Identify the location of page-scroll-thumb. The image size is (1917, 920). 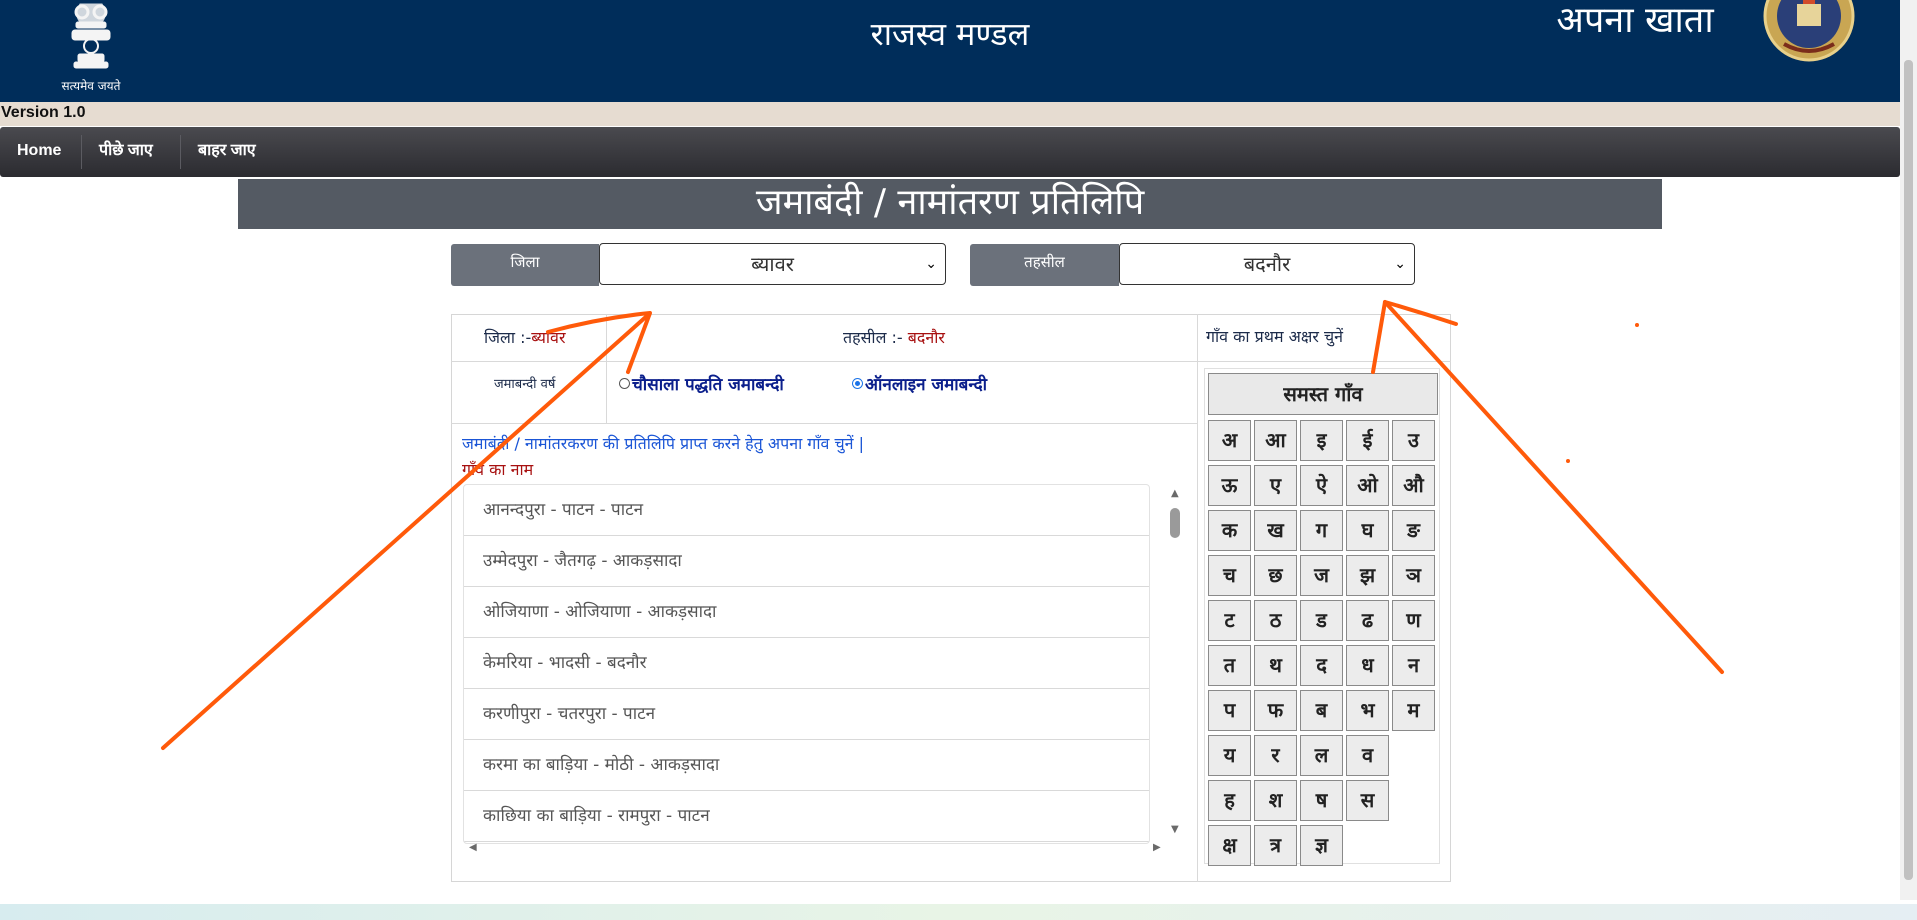
(1908, 470).